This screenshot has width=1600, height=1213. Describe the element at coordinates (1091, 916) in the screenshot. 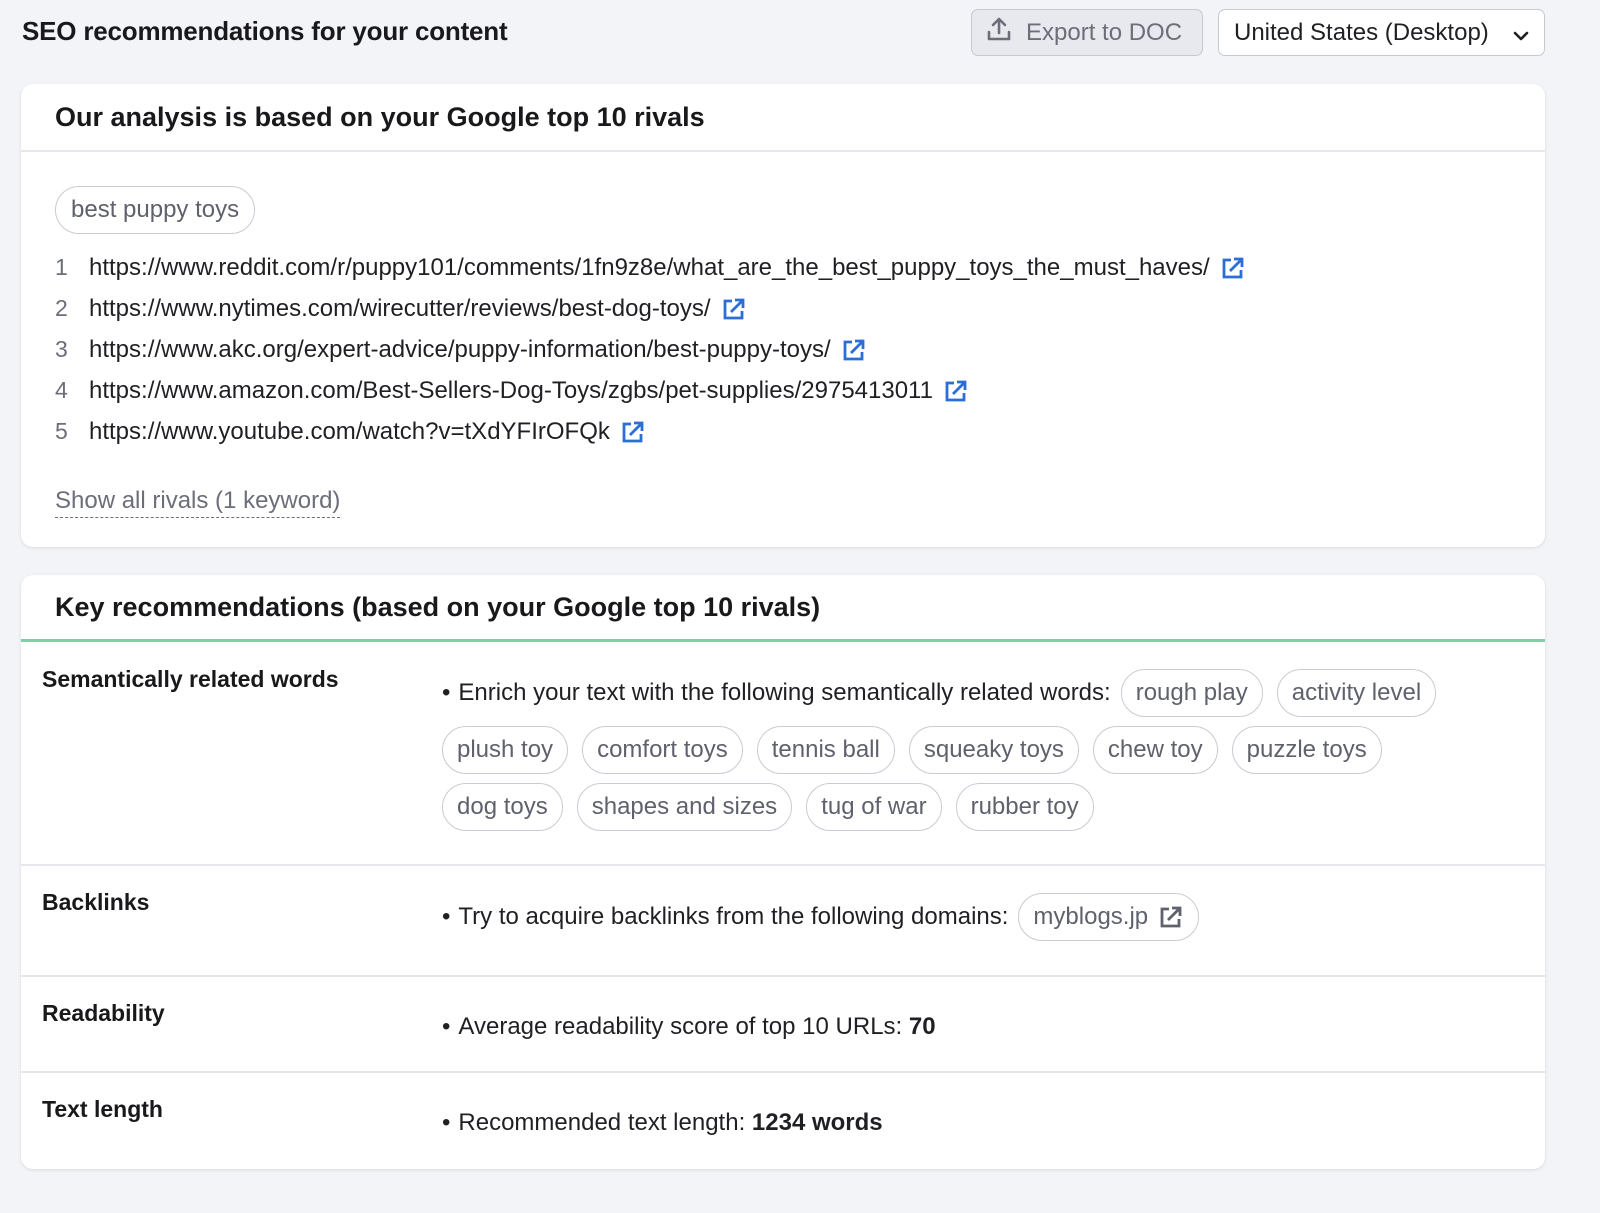

I see `domain-label: myblogs.jp` at that location.